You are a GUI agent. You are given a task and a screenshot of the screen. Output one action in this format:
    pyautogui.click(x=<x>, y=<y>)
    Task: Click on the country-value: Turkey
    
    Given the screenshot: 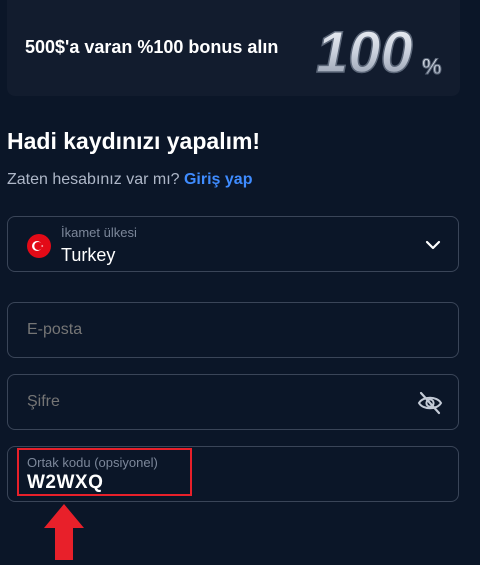 What is the action you would take?
    pyautogui.click(x=88, y=255)
    